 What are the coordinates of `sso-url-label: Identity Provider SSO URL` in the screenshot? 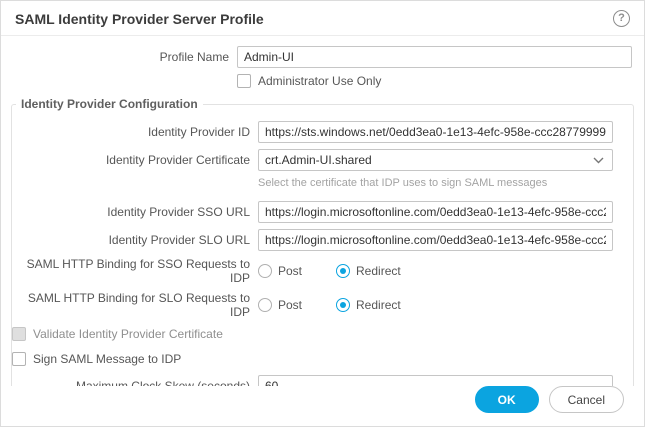 It's located at (178, 212).